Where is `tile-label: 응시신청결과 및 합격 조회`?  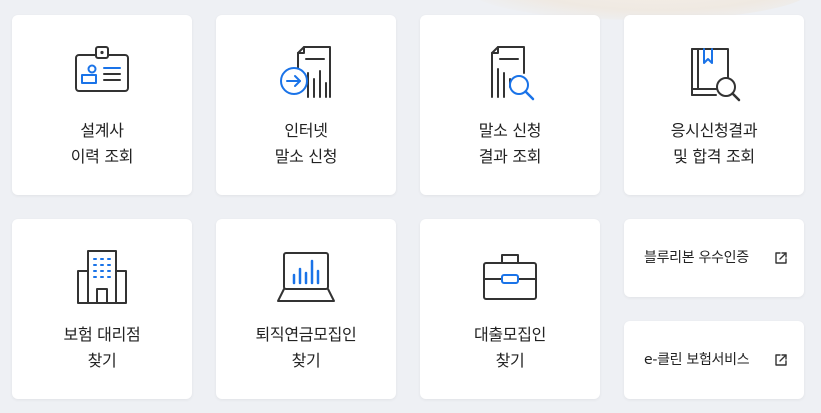 tile-label: 응시신청결과 및 합격 조회 is located at coordinates (714, 144).